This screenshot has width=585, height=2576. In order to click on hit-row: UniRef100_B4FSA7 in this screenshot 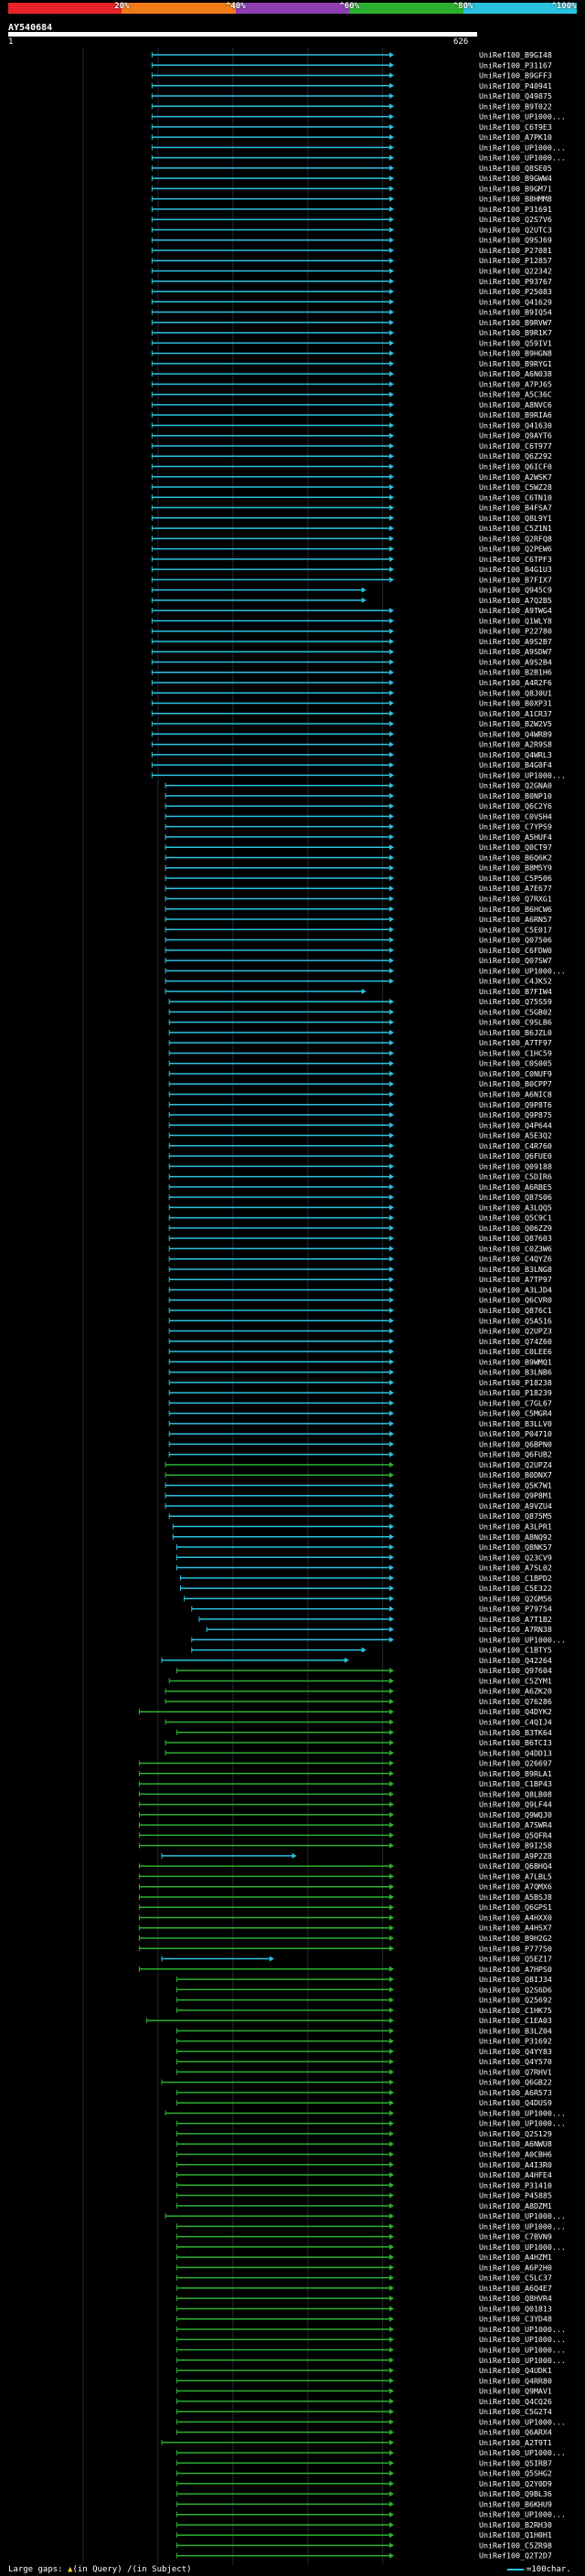, I will do `click(352, 508)`.